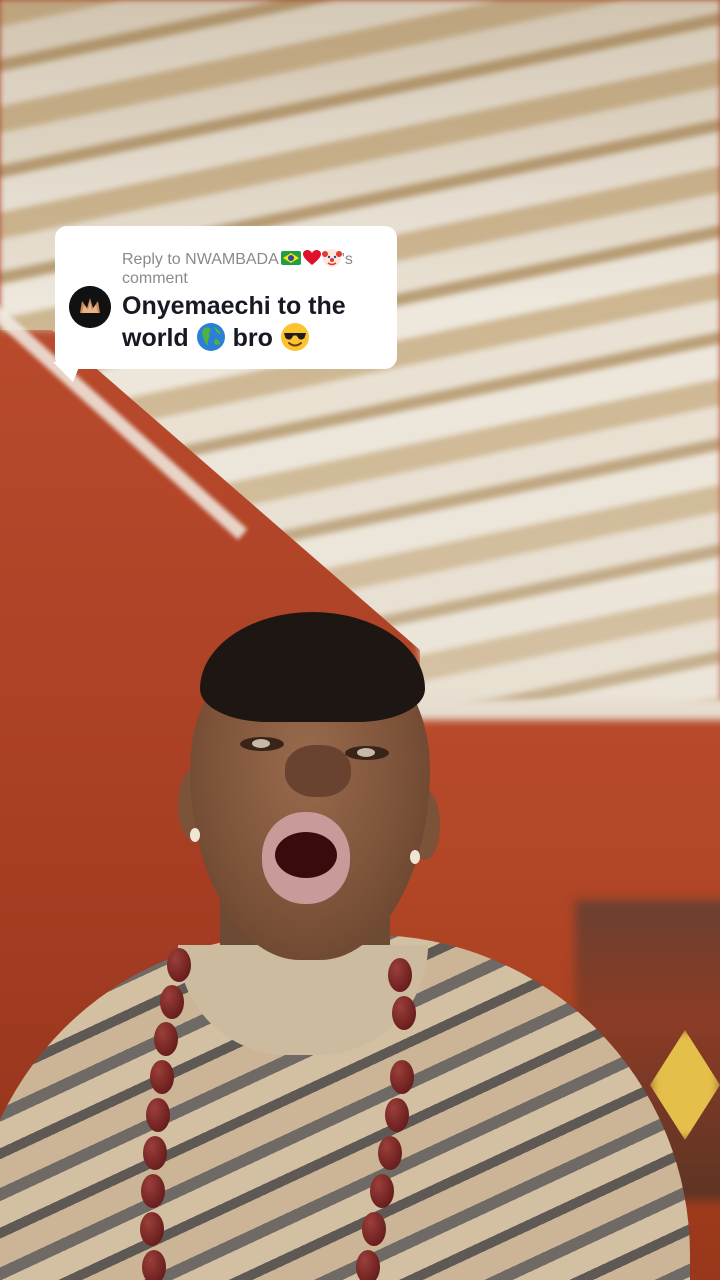  What do you see at coordinates (262, 744) in the screenshot?
I see `person-eye-left` at bounding box center [262, 744].